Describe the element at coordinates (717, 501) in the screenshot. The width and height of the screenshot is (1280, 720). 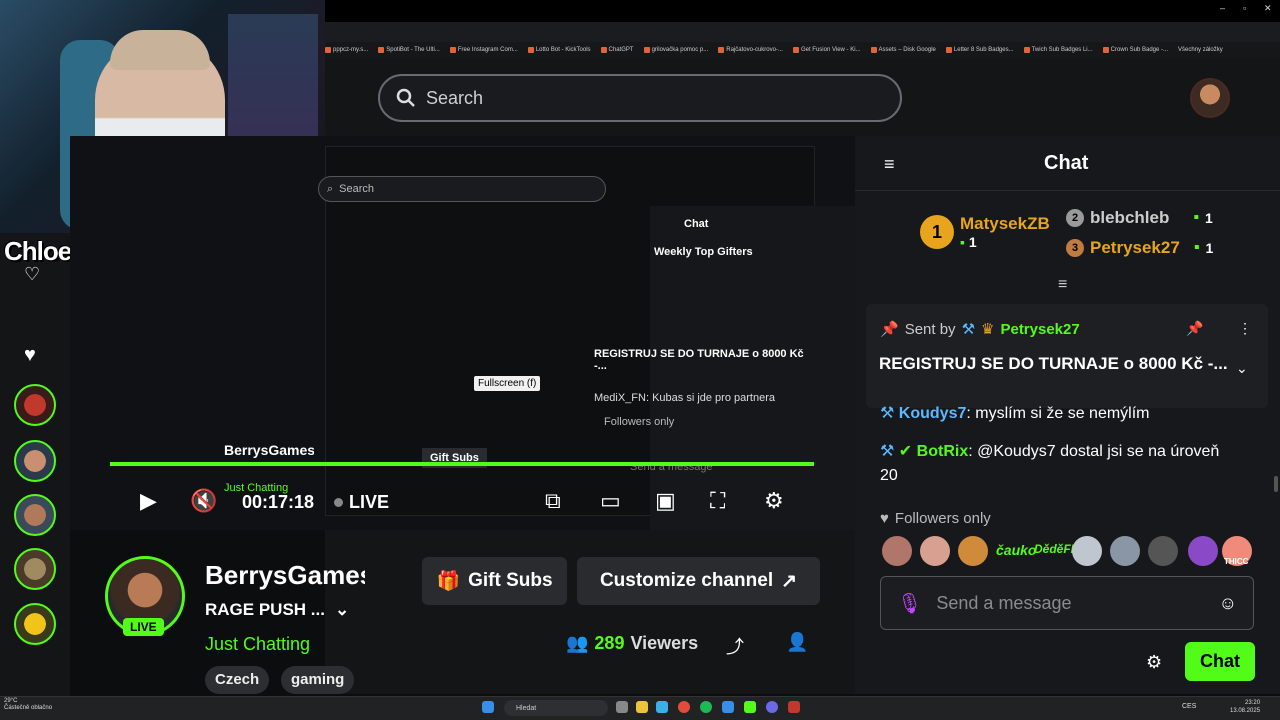
I see `fullscreen-icon: ⛶` at that location.